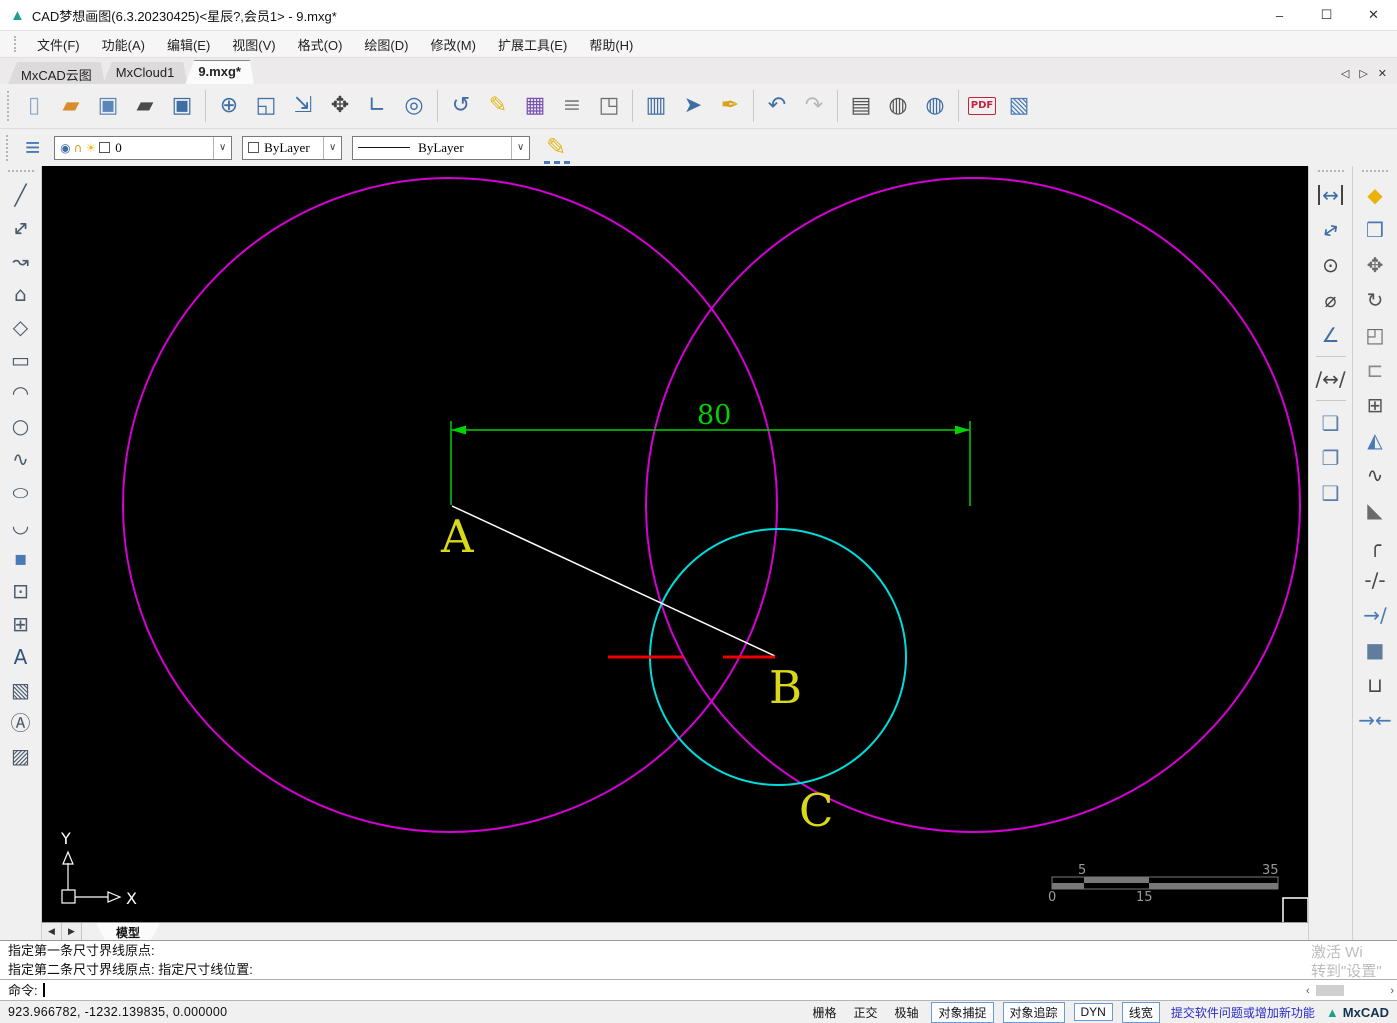 This screenshot has width=1397, height=1023. What do you see at coordinates (785, 687) in the screenshot?
I see `label-b: B` at bounding box center [785, 687].